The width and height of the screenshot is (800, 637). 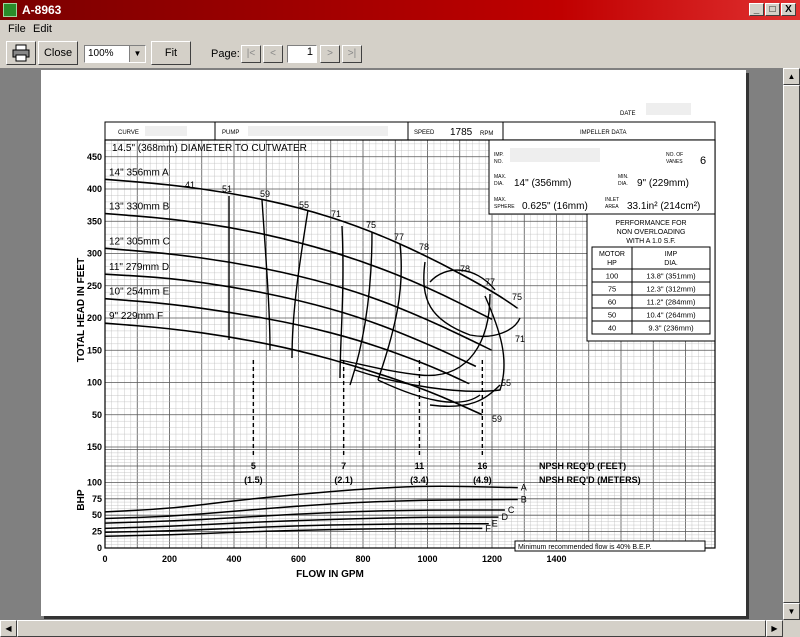 What do you see at coordinates (94, 286) in the screenshot?
I see `y-tick-label: 250` at bounding box center [94, 286].